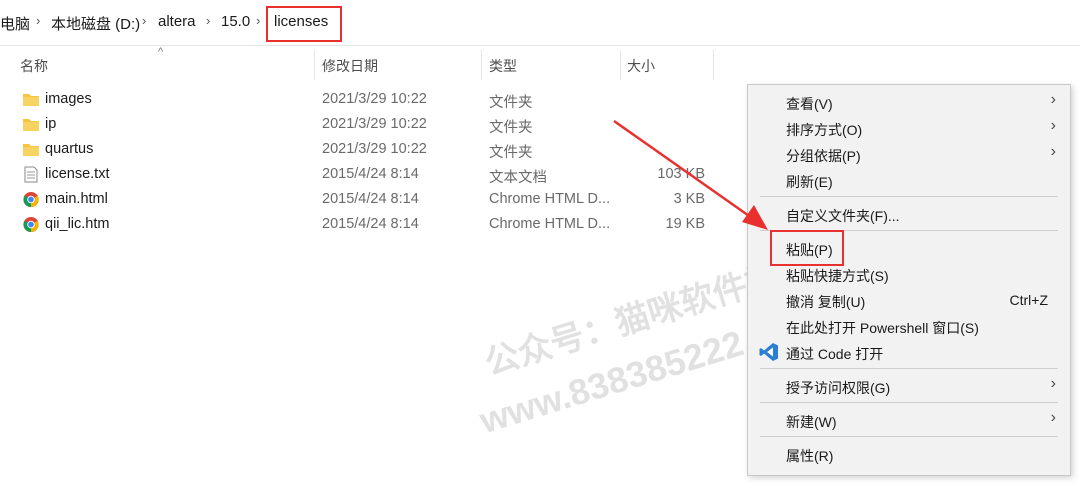 The width and height of the screenshot is (1080, 490). Describe the element at coordinates (641, 66) in the screenshot. I see `column-header-size: 大小` at that location.